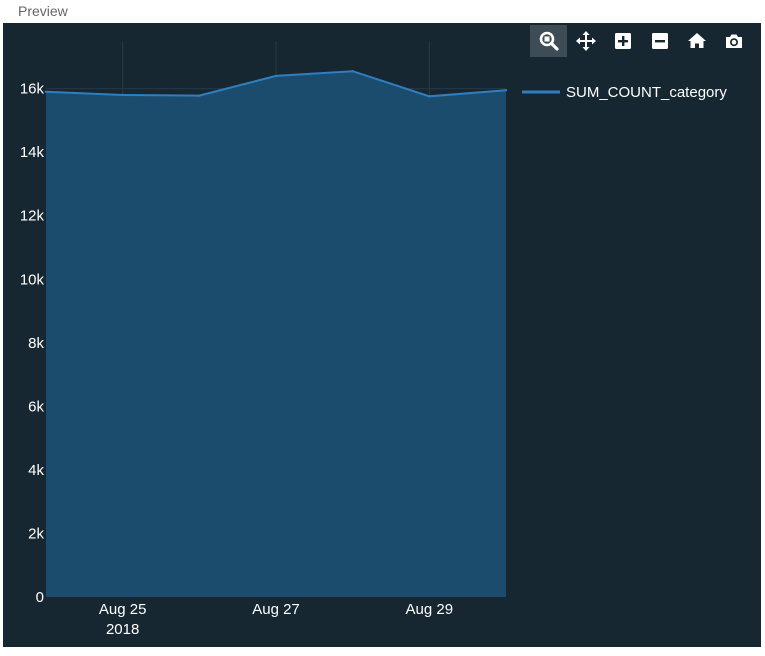 The image size is (765, 656). I want to click on y-tick-label: 16k, so click(32, 89).